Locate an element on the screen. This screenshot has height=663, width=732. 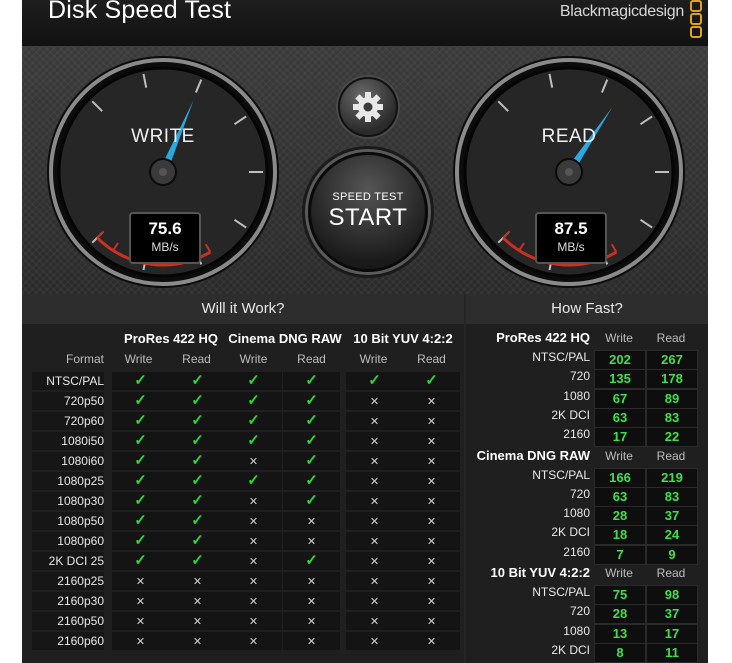
hf-format-label: 2160 is located at coordinates (576, 551).